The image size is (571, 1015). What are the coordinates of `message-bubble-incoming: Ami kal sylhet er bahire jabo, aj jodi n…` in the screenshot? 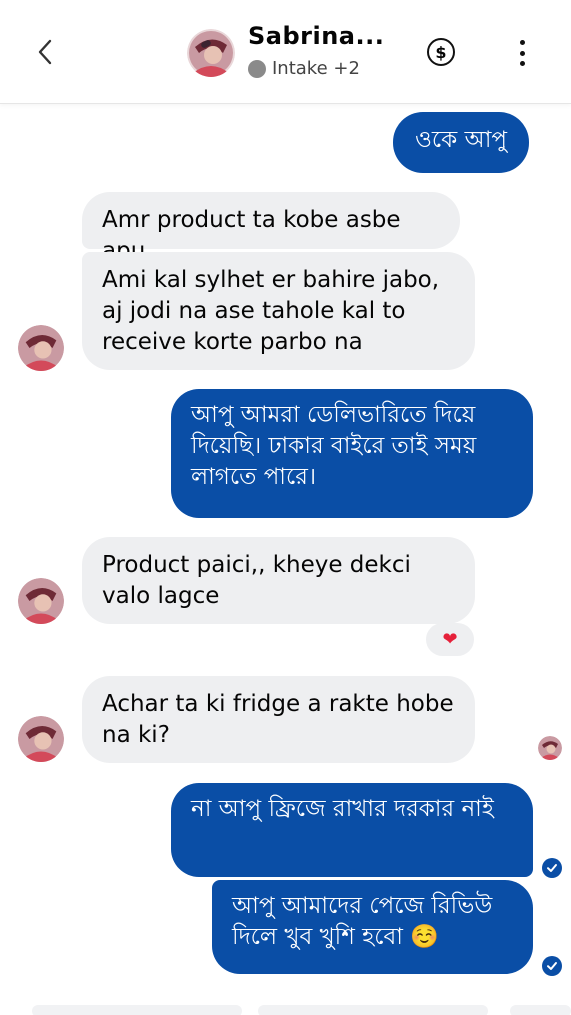 It's located at (278, 311).